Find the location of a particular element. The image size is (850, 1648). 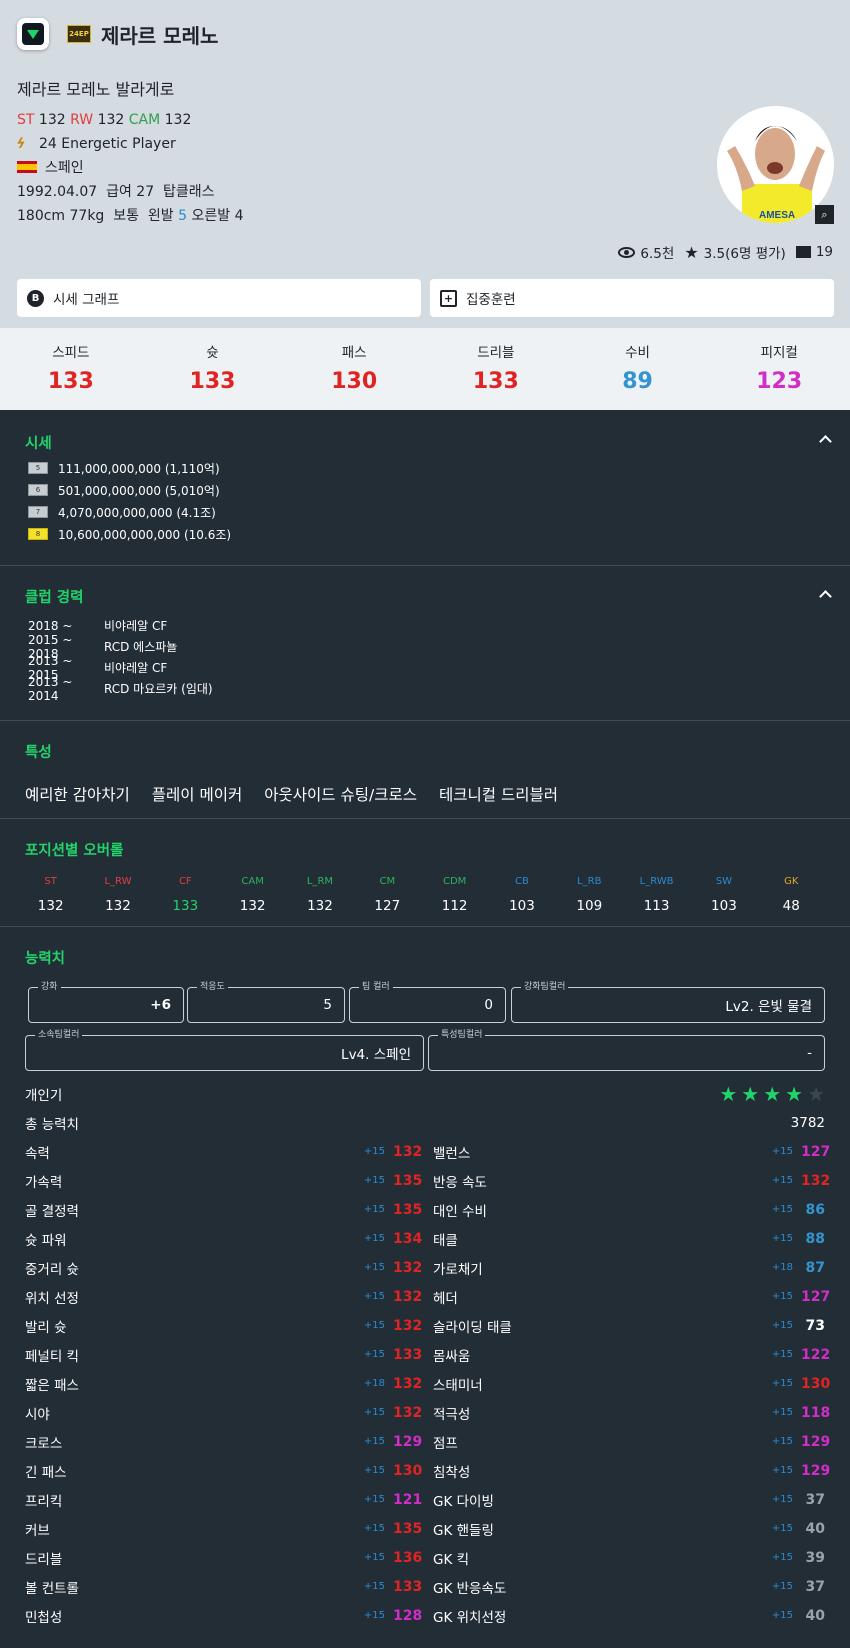

attribute-name: 대인 수비 is located at coordinates (460, 1211).